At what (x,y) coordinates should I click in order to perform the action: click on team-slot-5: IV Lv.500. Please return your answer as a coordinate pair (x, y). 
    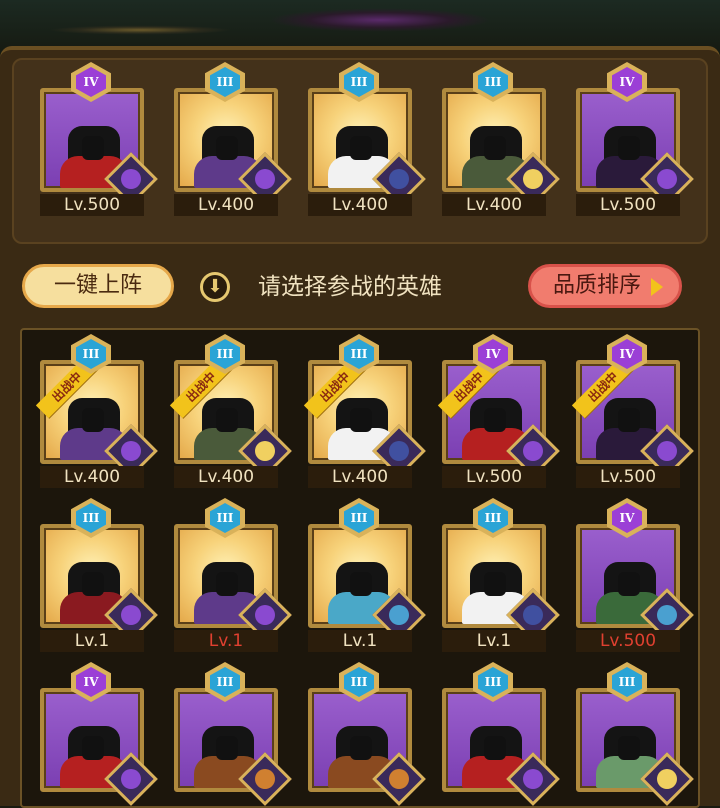
    Looking at the image, I should click on (635, 139).